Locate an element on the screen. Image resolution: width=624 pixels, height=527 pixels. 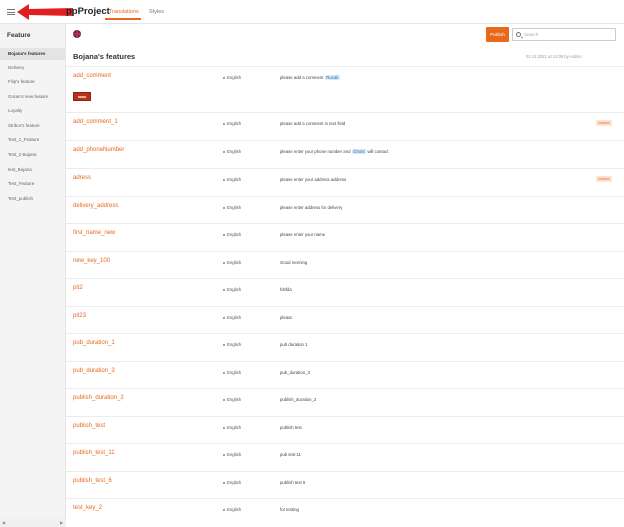
row-value: publish_duration_2 is located at coordinates (298, 399).